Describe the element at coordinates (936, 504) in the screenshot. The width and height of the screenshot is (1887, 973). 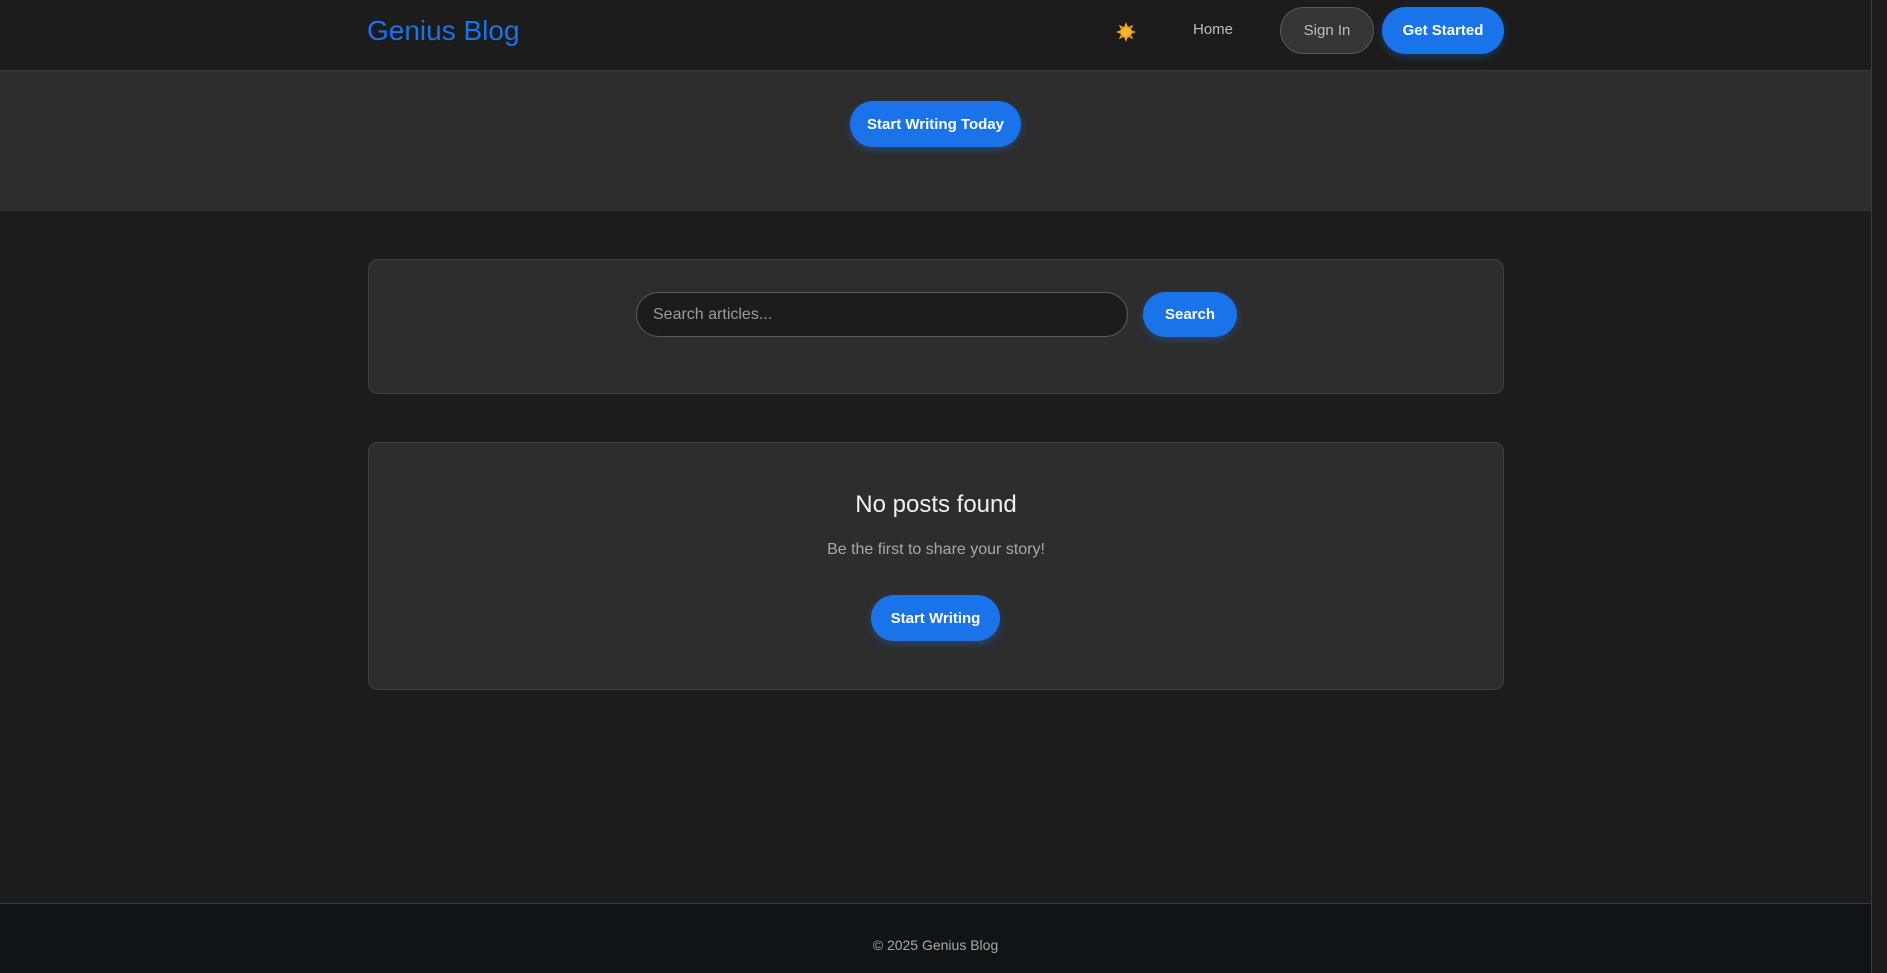
I see `empty-state-title: No posts found` at that location.